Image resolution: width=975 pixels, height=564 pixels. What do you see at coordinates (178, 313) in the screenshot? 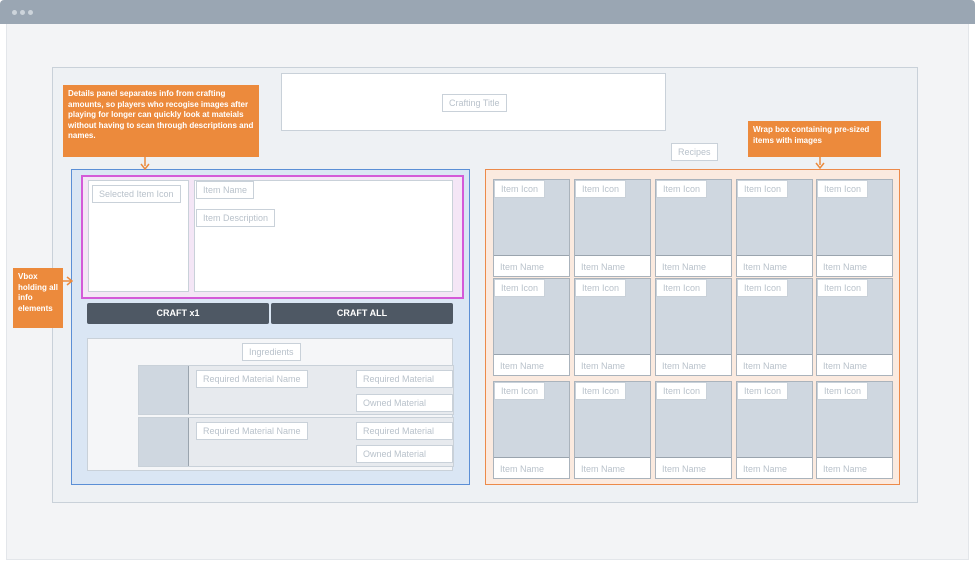
I see `craft-x1-button: CRAFT x1` at bounding box center [178, 313].